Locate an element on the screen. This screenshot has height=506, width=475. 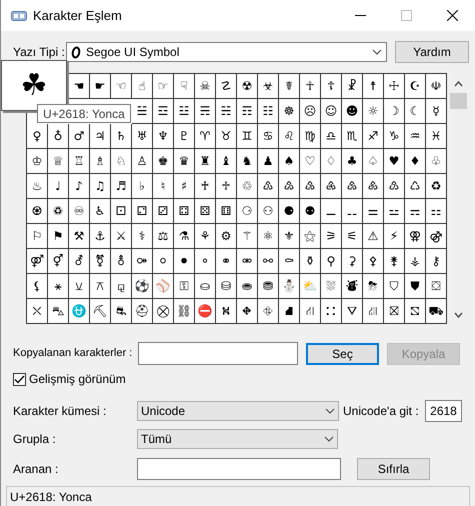
character-cell: ☣ is located at coordinates (268, 86).